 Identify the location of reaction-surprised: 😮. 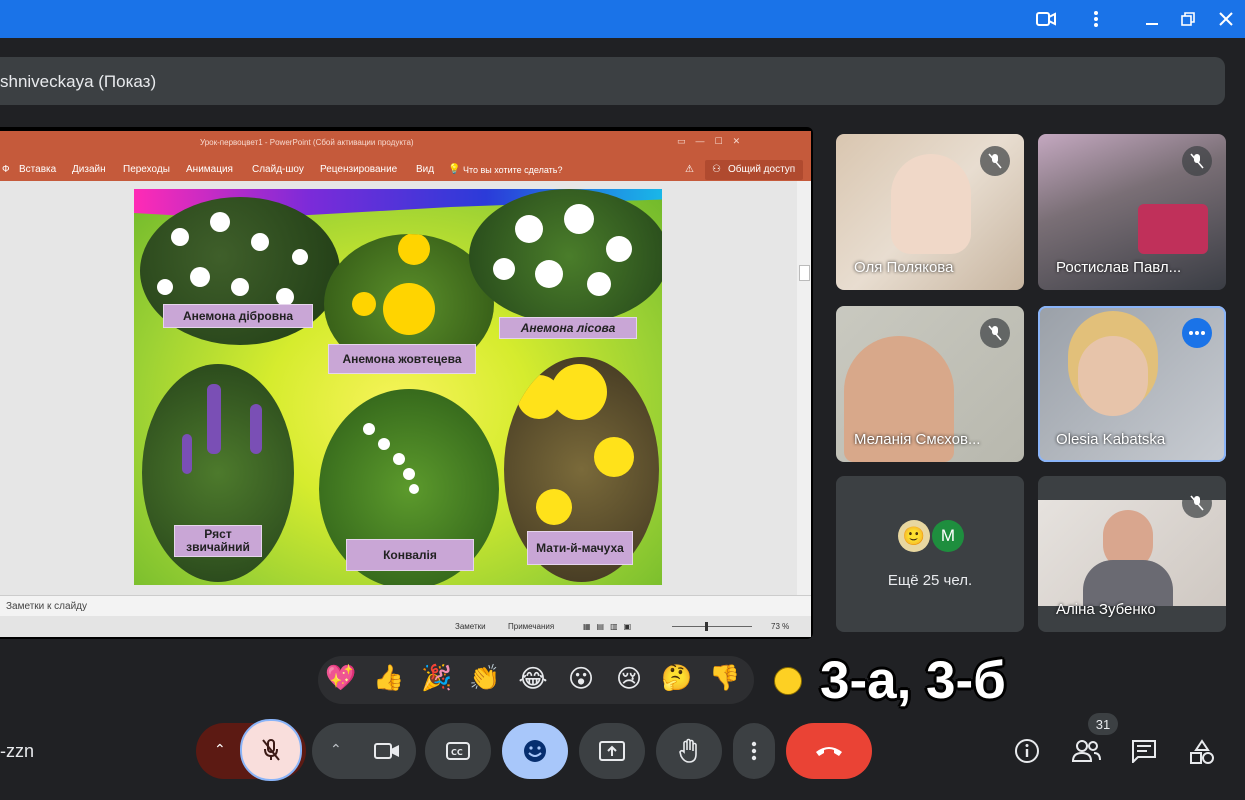
(581, 679).